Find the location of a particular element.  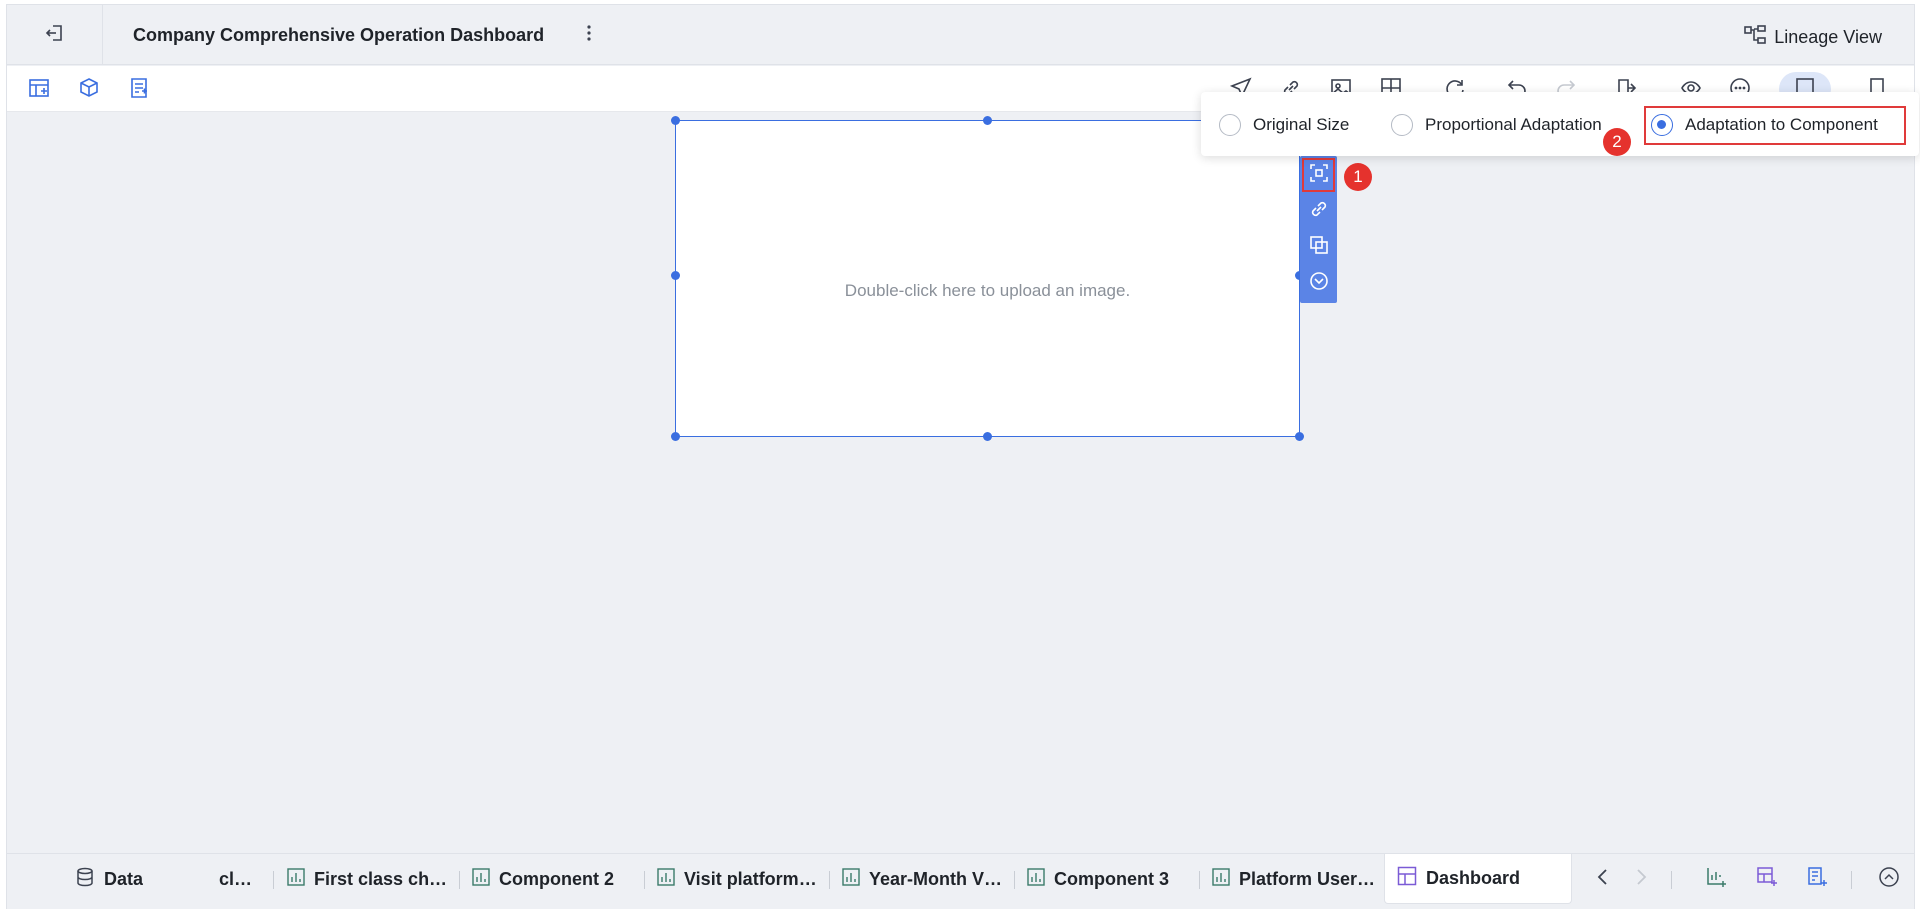

option-label: Original Size is located at coordinates (1301, 124).